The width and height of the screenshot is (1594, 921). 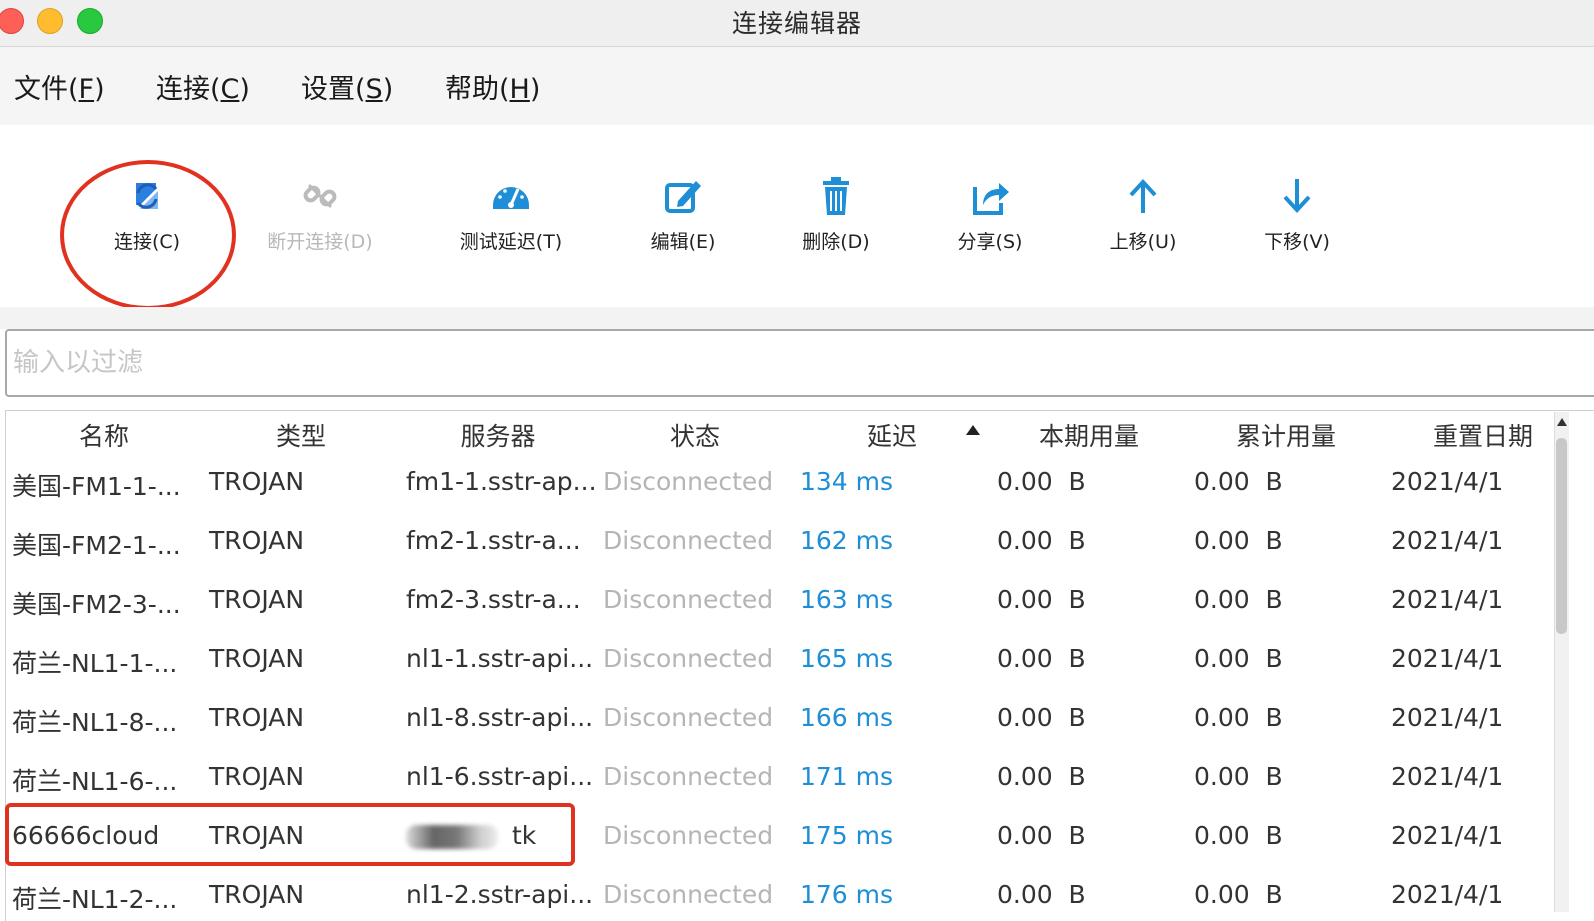 I want to click on col-status: 状态, so click(x=695, y=435).